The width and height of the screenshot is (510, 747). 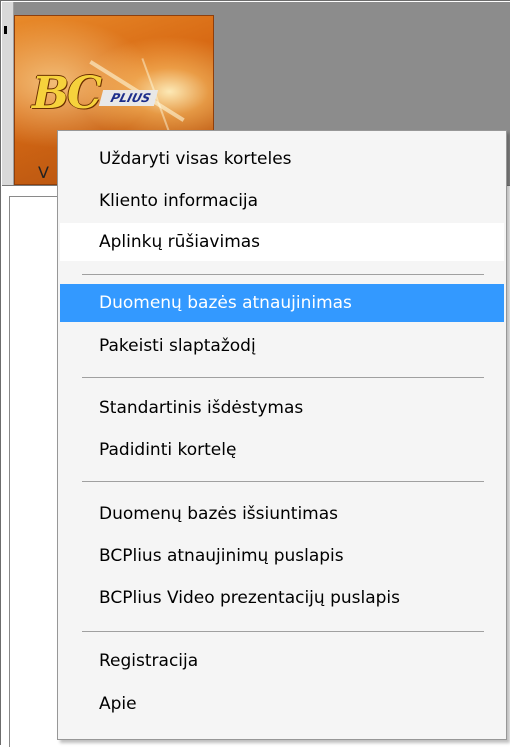 What do you see at coordinates (221, 556) in the screenshot?
I see `menu-item-label: BCPlius atnaujinimų puslapis` at bounding box center [221, 556].